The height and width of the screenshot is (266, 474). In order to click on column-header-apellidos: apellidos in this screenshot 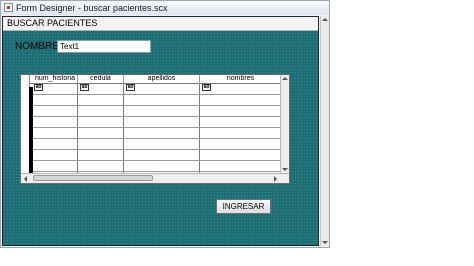, I will do `click(162, 79)`.